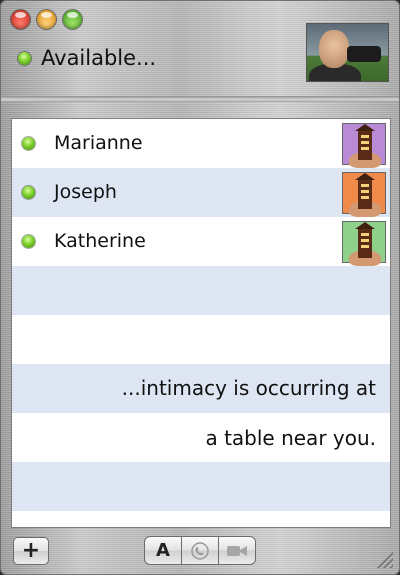 The height and width of the screenshot is (575, 400). What do you see at coordinates (98, 143) in the screenshot?
I see `buddy-name: Marianne` at bounding box center [98, 143].